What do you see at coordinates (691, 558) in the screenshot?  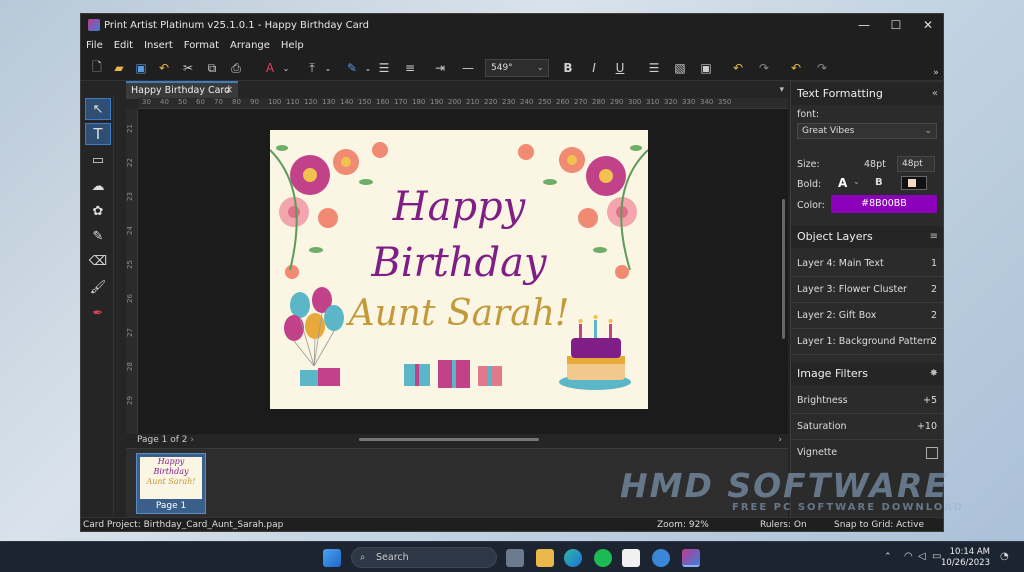 I see `print-artist-taskbar-icon` at bounding box center [691, 558].